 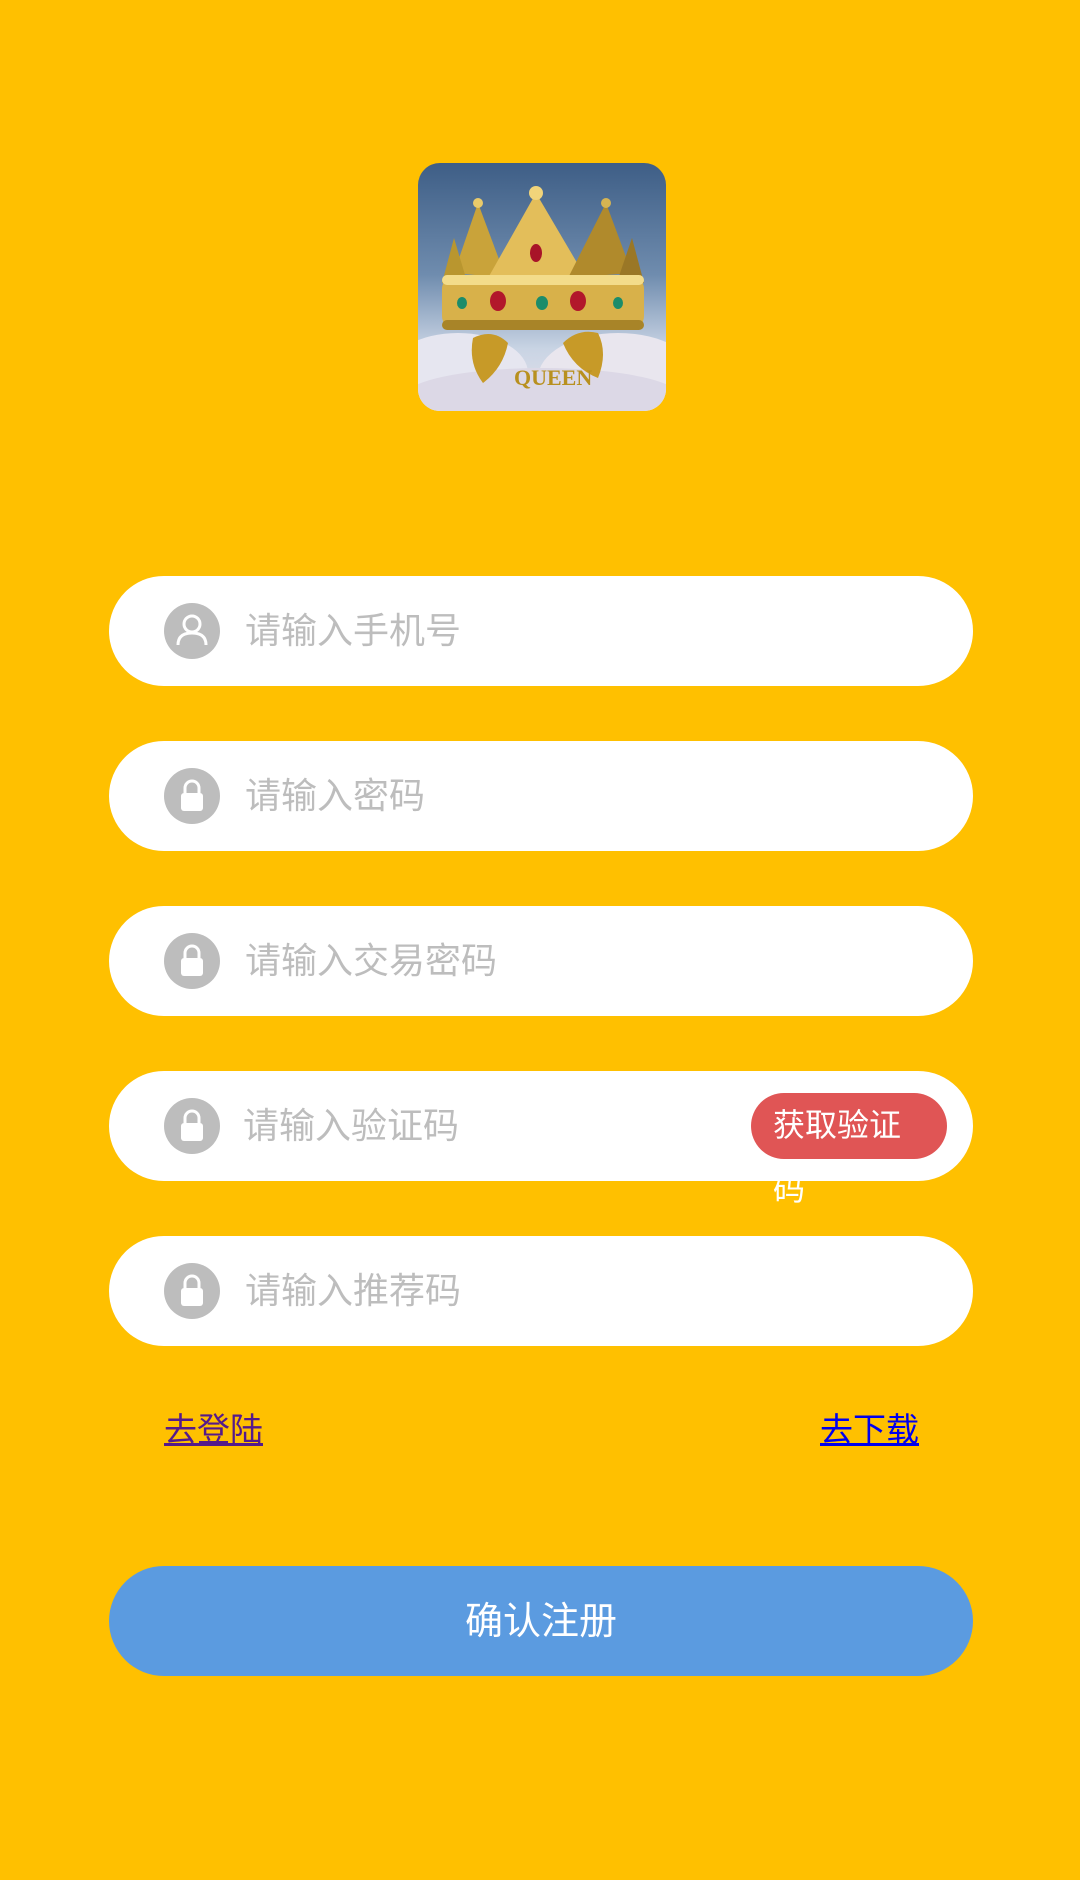 What do you see at coordinates (525, 1291) in the screenshot?
I see `referral-code-input` at bounding box center [525, 1291].